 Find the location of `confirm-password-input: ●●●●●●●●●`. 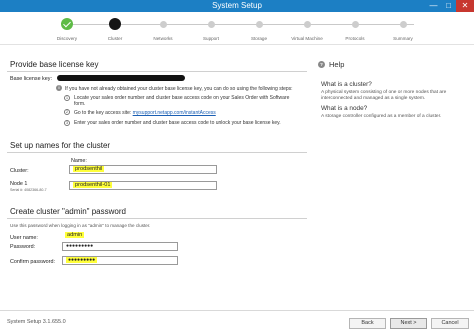

confirm-password-input: ●●●●●●●●● is located at coordinates (120, 260).